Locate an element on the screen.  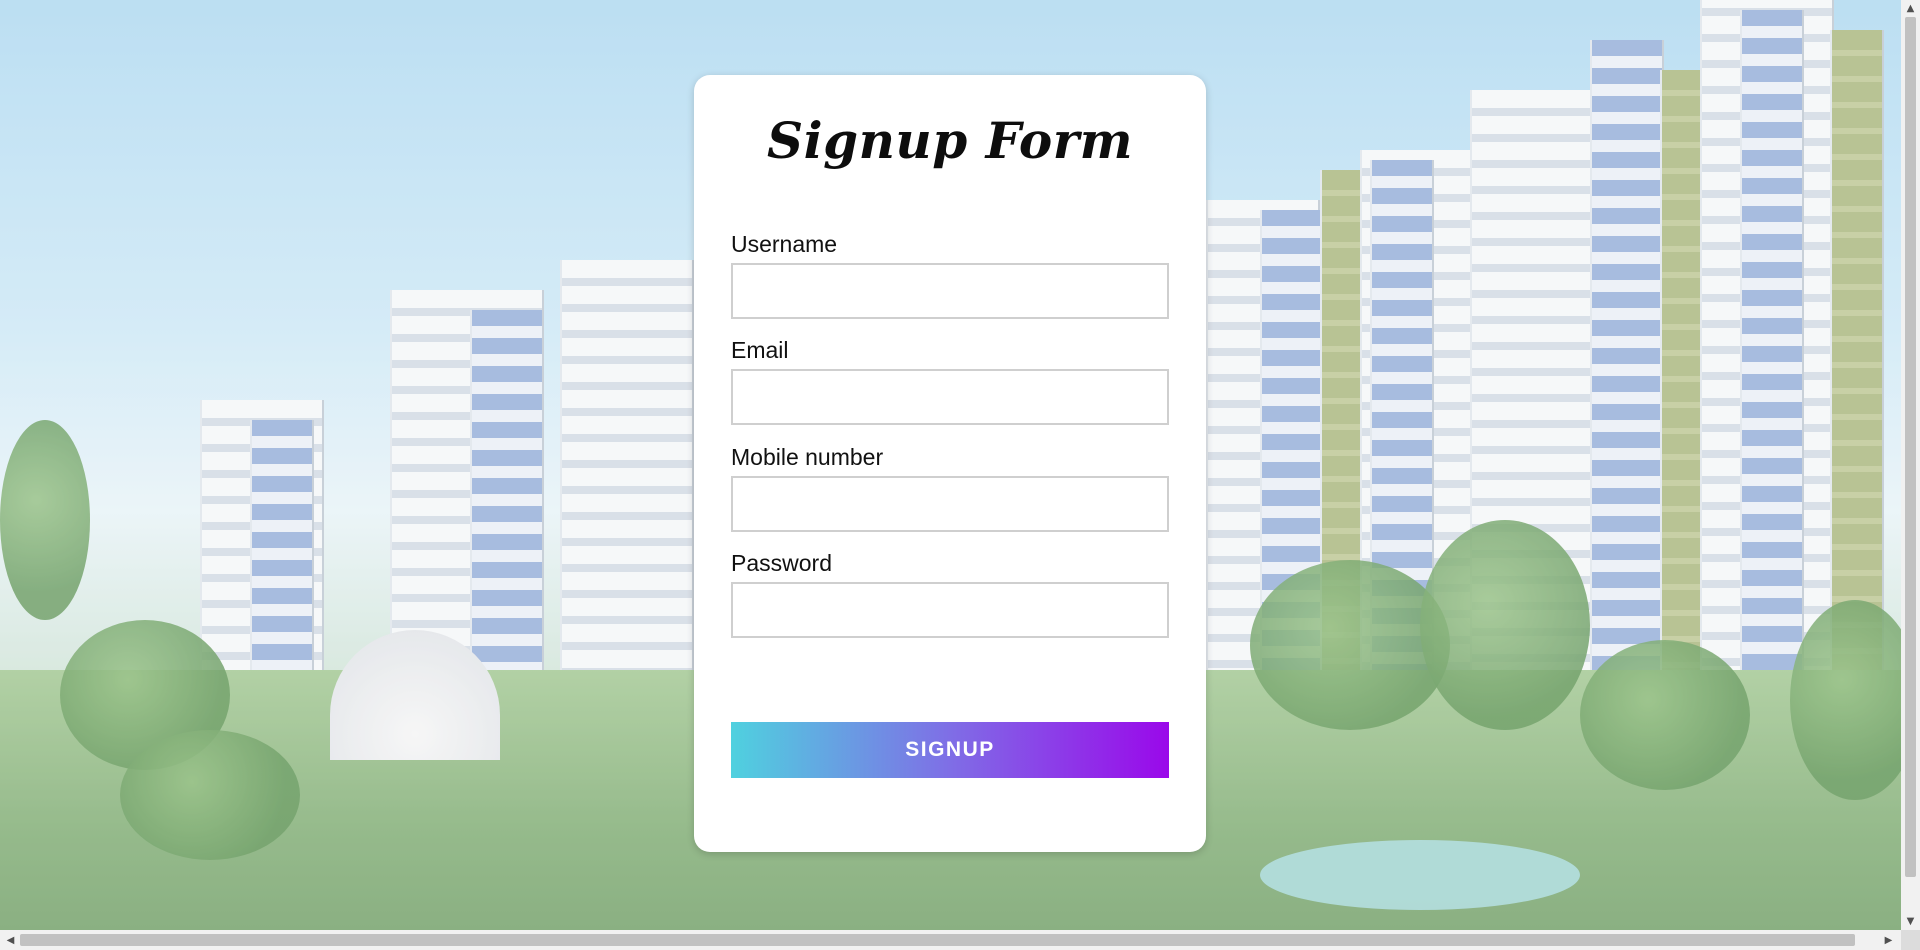
username-label: Username is located at coordinates (784, 244).